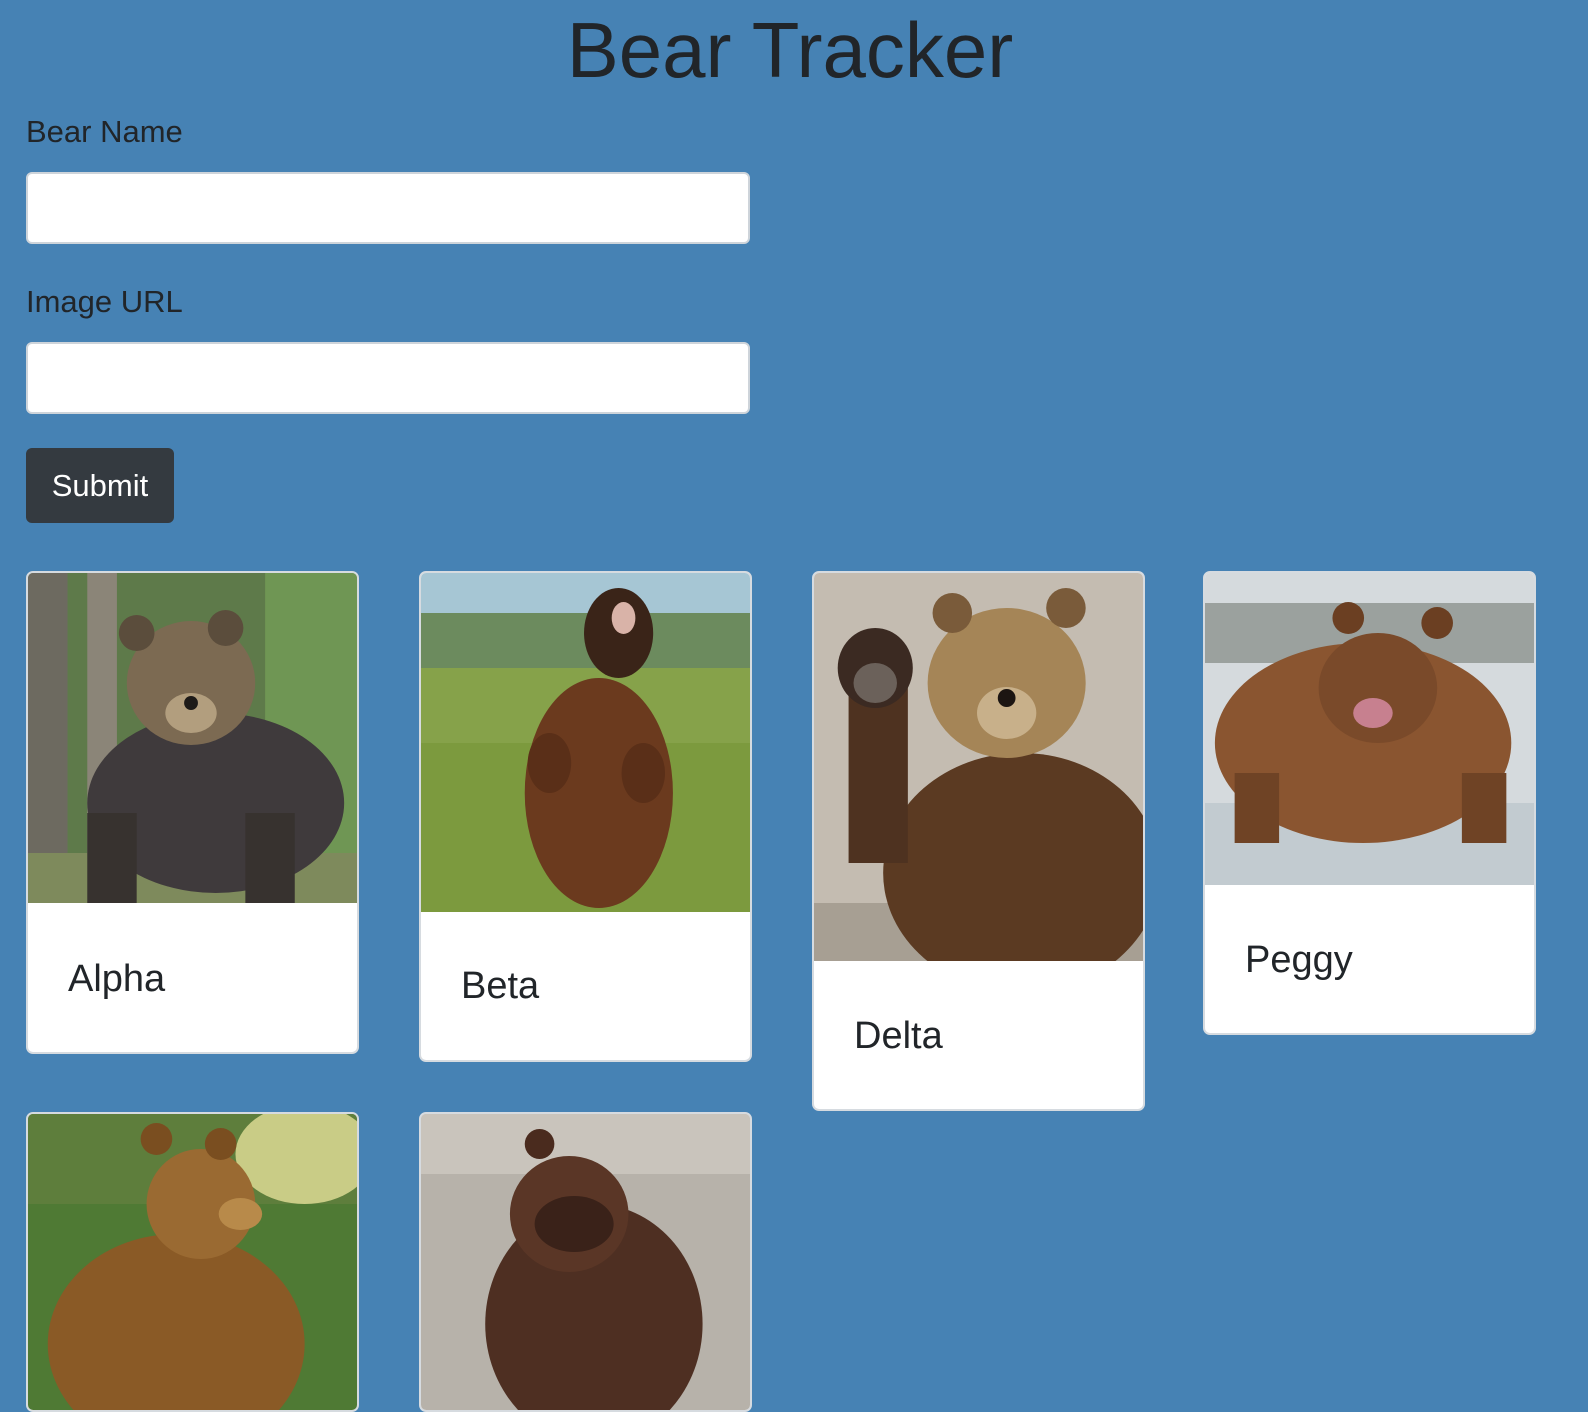 This screenshot has height=1412, width=1588. I want to click on image-url-label: Image URL, so click(104, 301).